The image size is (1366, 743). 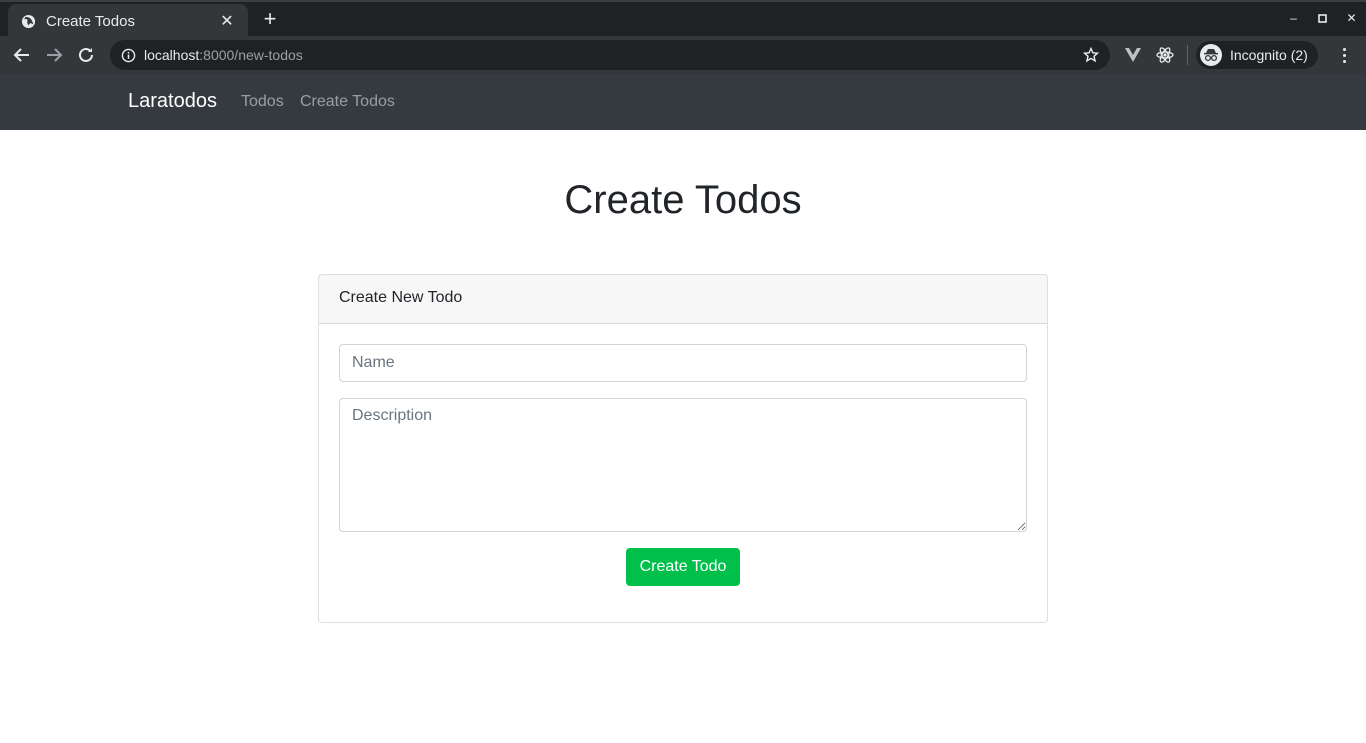 I want to click on nav-link-todos: Todos, so click(x=262, y=102).